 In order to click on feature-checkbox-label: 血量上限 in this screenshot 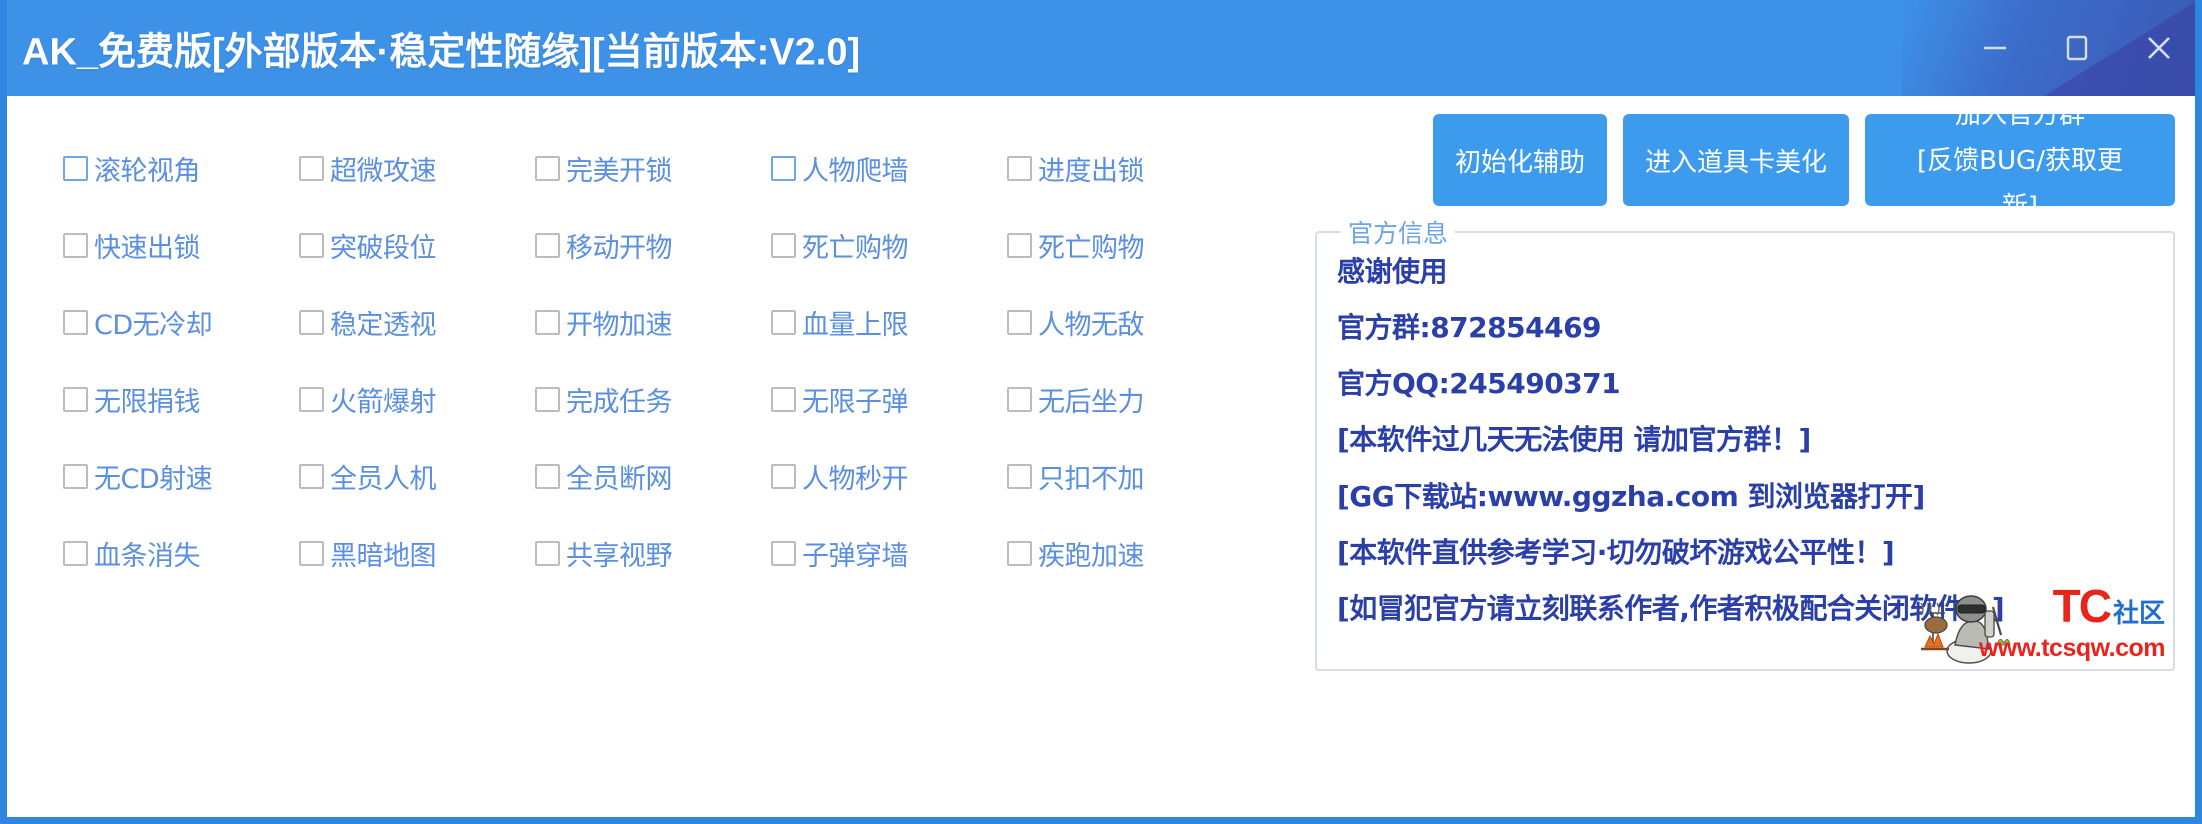, I will do `click(855, 325)`.